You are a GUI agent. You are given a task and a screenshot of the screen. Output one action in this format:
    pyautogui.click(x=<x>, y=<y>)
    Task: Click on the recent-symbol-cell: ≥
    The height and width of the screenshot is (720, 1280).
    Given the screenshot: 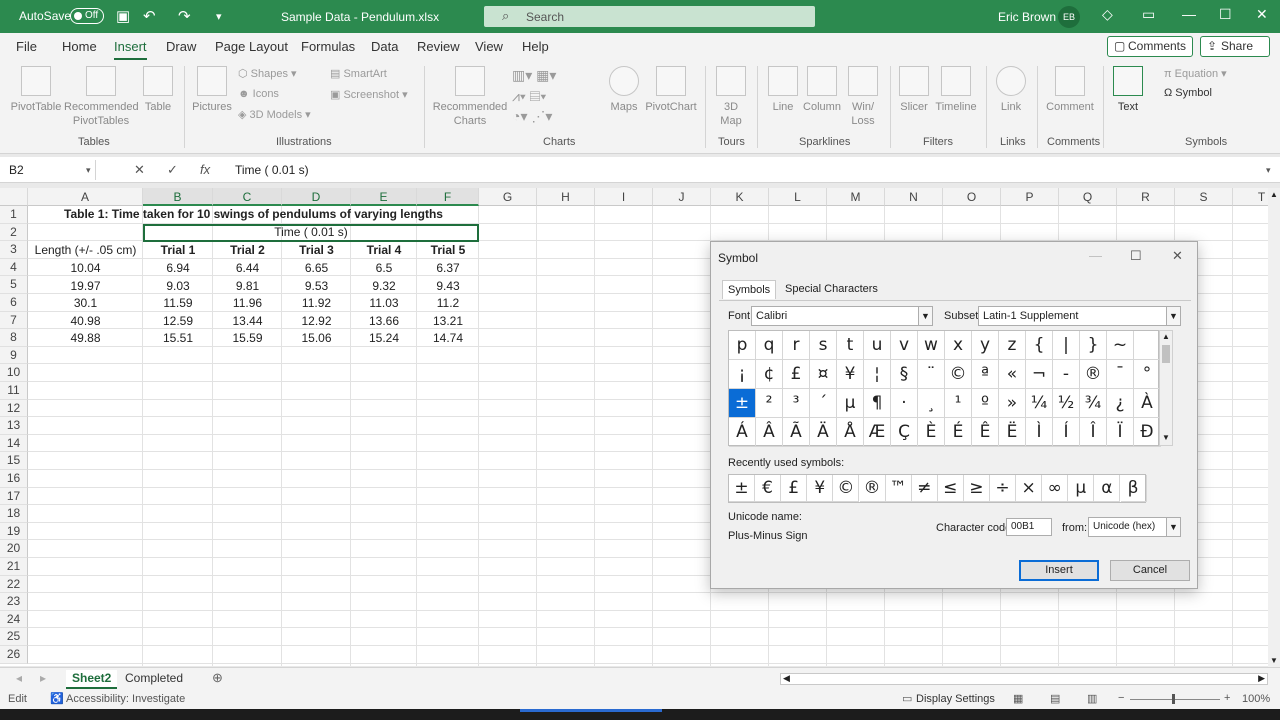 What is the action you would take?
    pyautogui.click(x=976, y=488)
    